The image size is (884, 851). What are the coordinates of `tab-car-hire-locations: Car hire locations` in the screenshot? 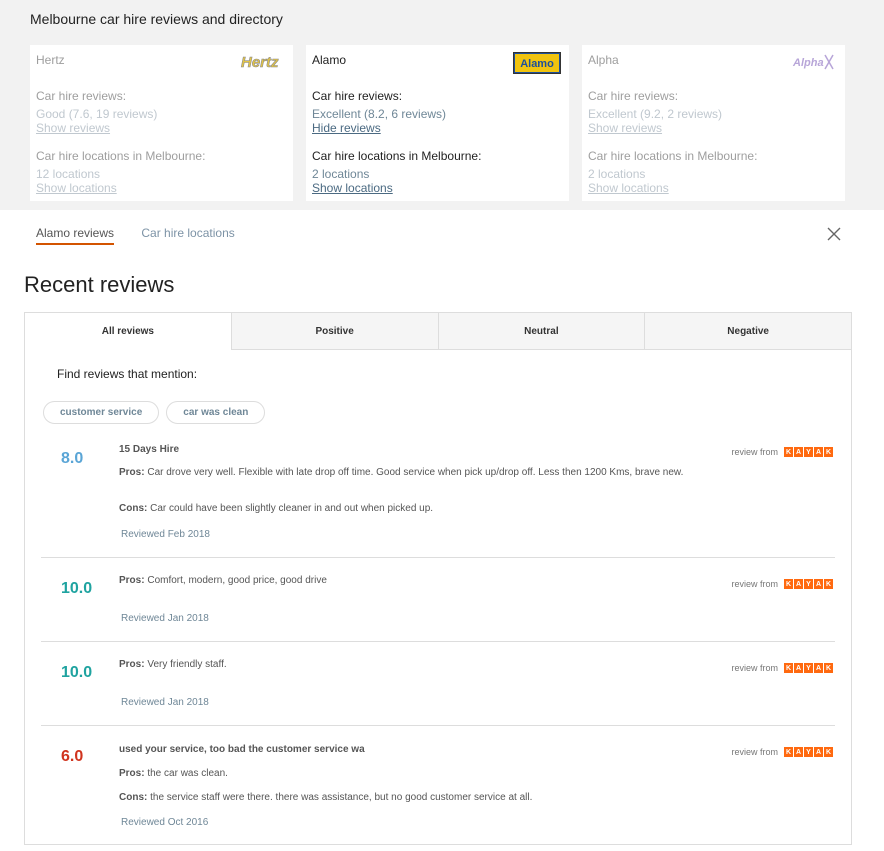 It's located at (187, 233).